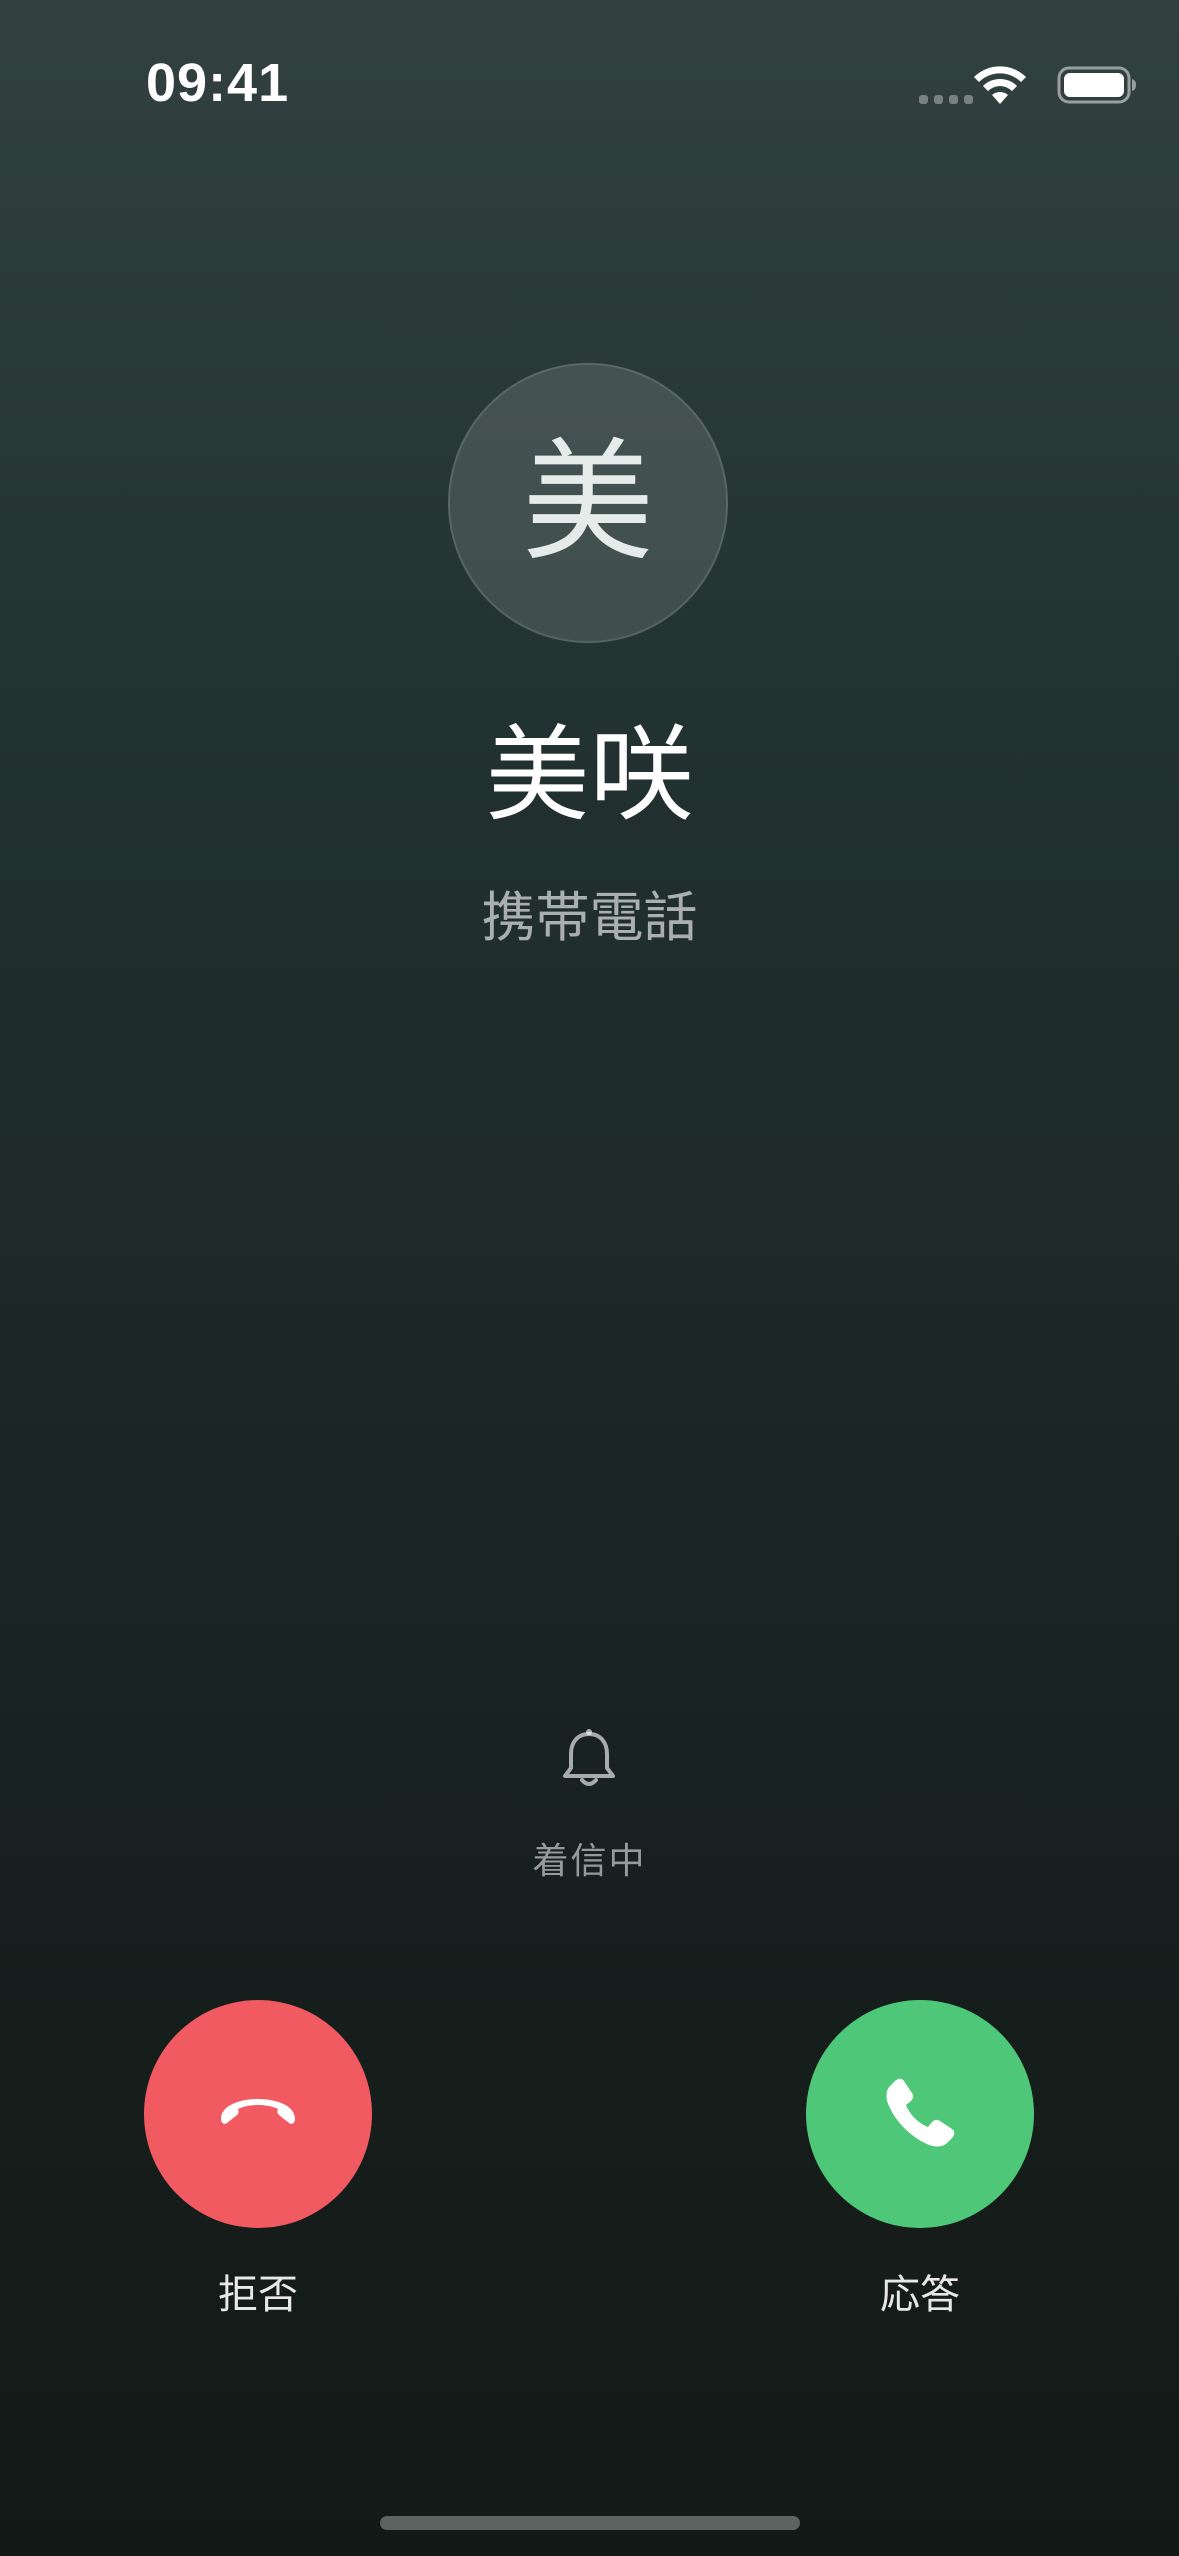  I want to click on caller-name: 美咲, so click(589, 775).